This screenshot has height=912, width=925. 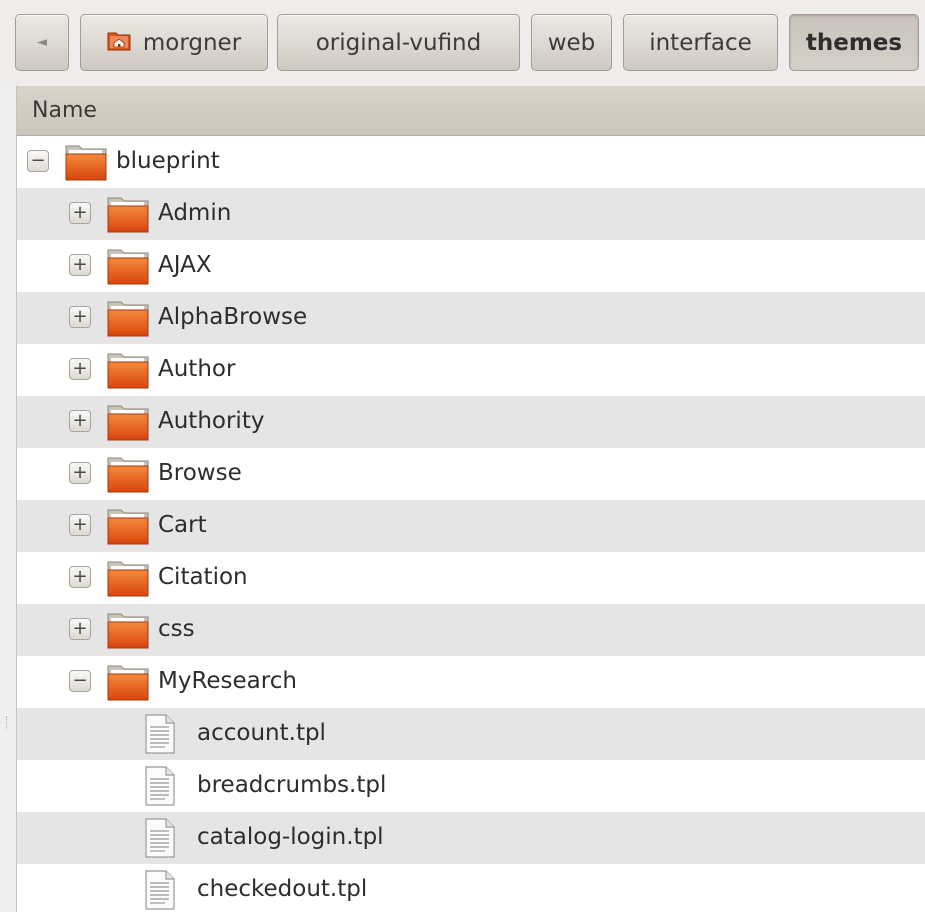 What do you see at coordinates (471, 318) in the screenshot?
I see `folder-row: + AlphaBrowse` at bounding box center [471, 318].